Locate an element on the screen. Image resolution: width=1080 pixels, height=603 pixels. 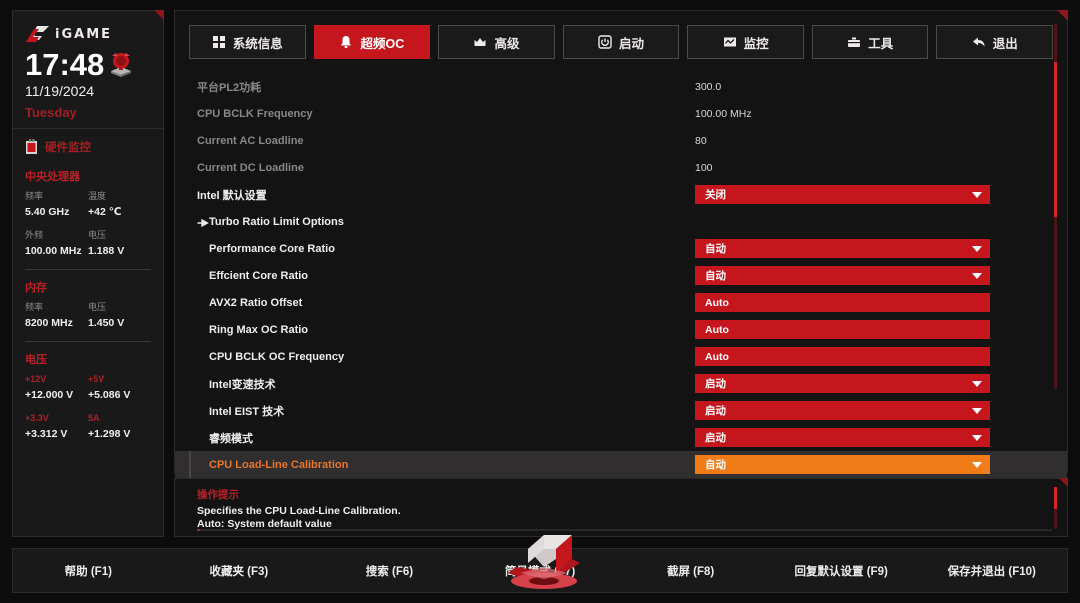
help-vertical-scrollbar is located at coordinates (1055, 508).